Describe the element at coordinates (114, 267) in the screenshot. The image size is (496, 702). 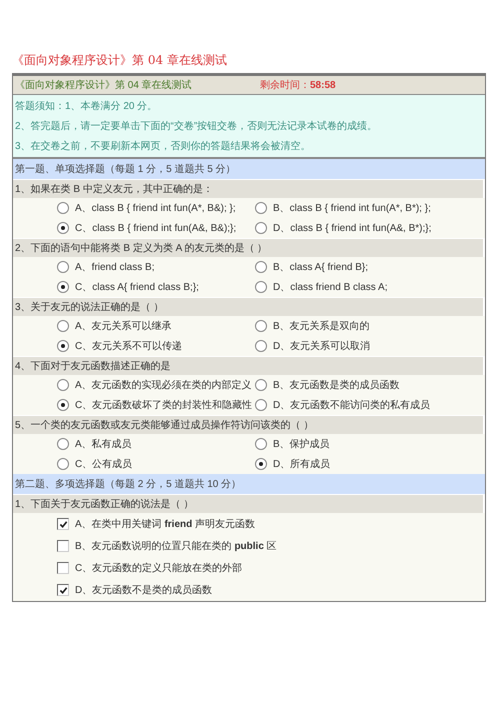
I see `option-text: A、friend class B;` at that location.